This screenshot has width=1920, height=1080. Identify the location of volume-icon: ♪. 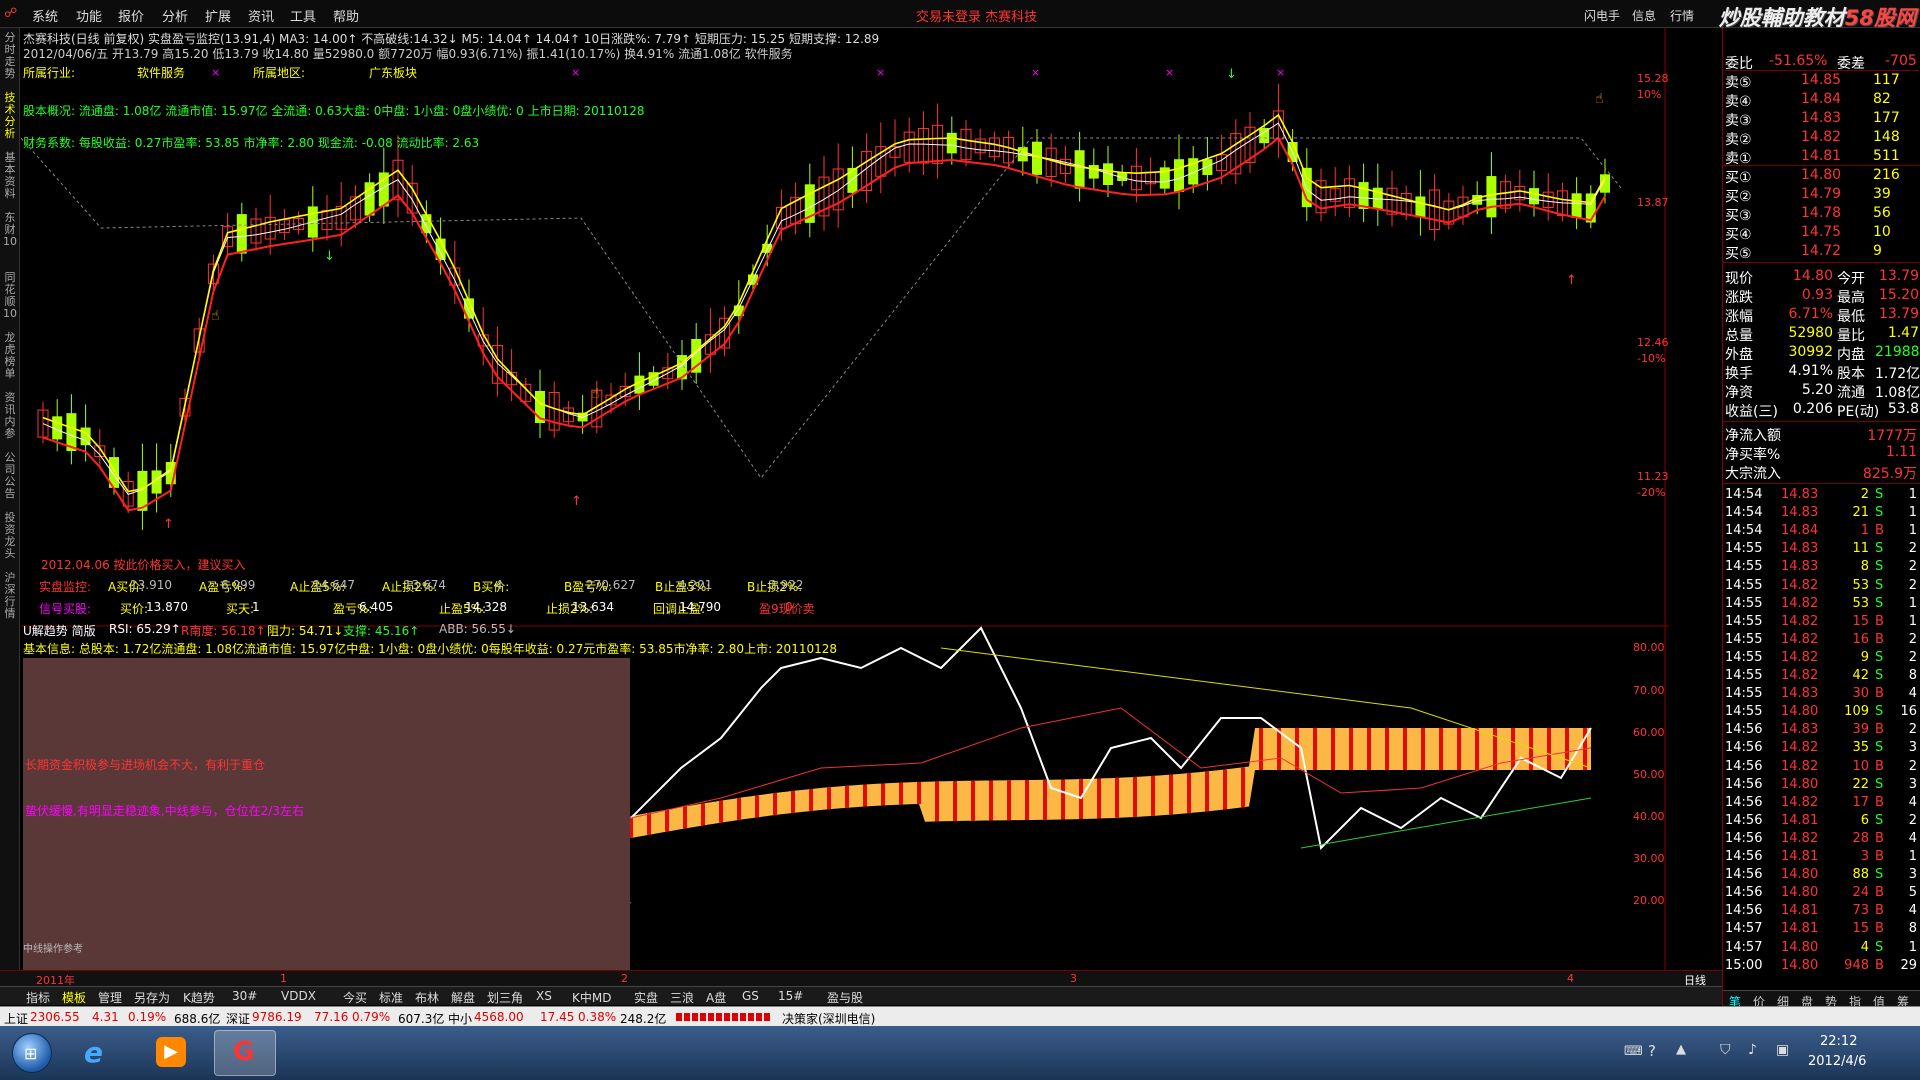
(1752, 1050).